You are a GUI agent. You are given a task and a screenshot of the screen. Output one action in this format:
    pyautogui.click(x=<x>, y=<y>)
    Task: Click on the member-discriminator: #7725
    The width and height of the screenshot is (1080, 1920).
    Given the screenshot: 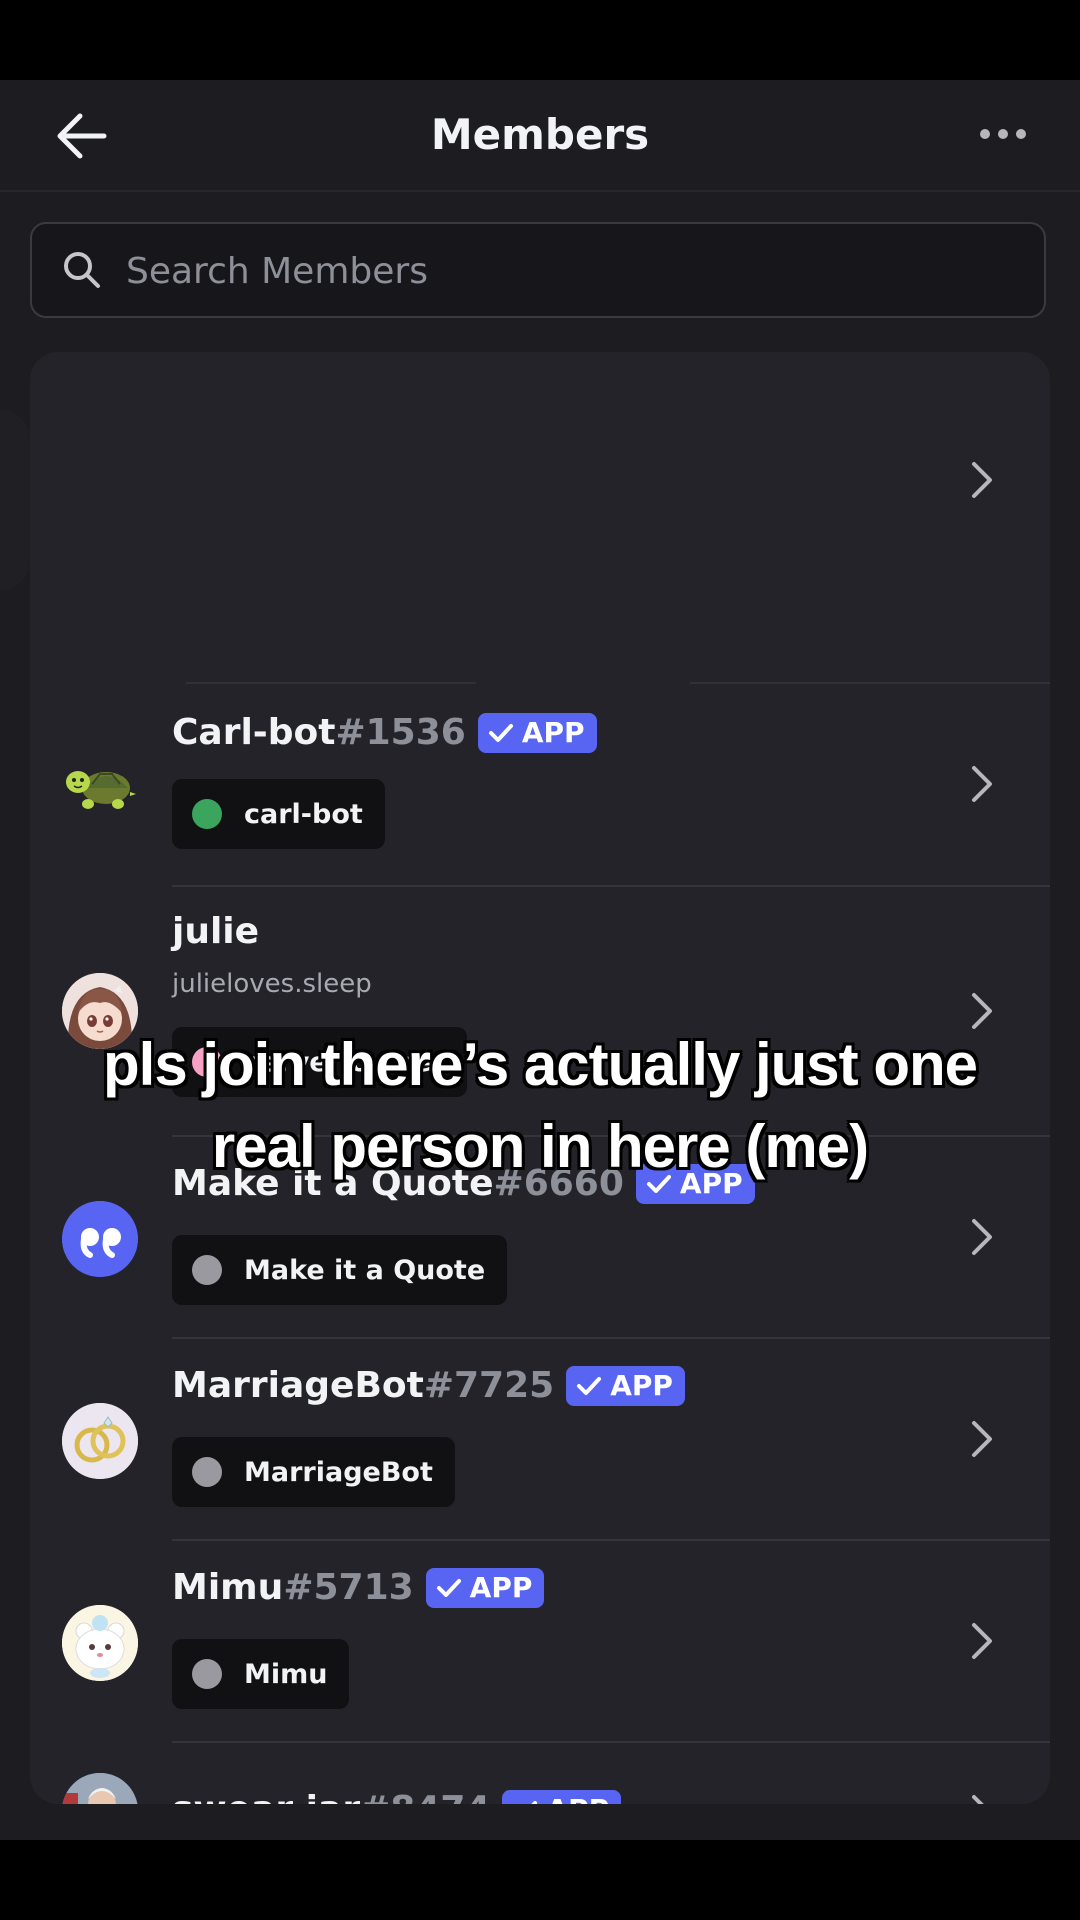 What is the action you would take?
    pyautogui.click(x=489, y=1385)
    